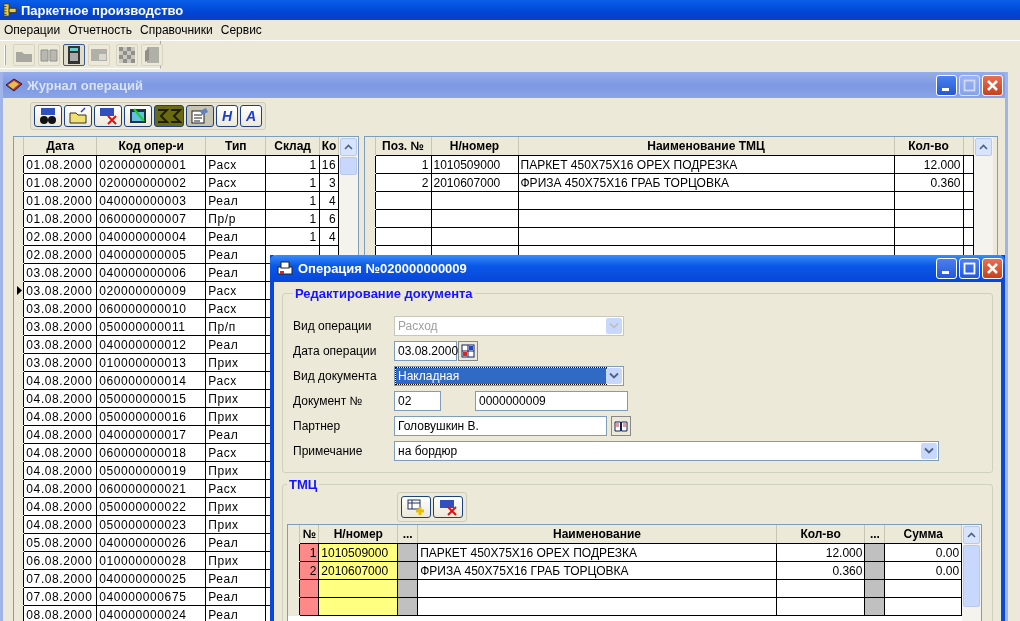  Describe the element at coordinates (403, 146) in the screenshot. I see `column-header: Поз. №` at that location.